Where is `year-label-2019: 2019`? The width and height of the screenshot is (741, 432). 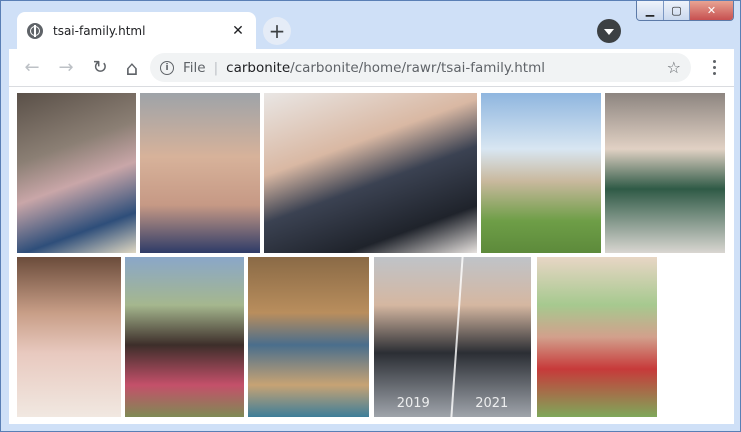 year-label-2019: 2019 is located at coordinates (413, 403).